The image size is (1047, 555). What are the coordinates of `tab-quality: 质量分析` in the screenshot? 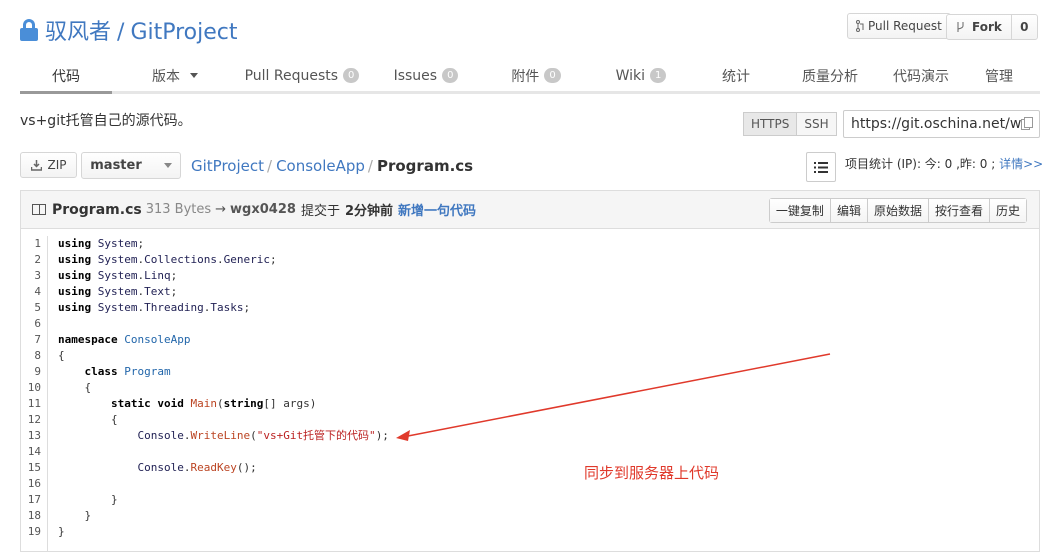 It's located at (830, 75).